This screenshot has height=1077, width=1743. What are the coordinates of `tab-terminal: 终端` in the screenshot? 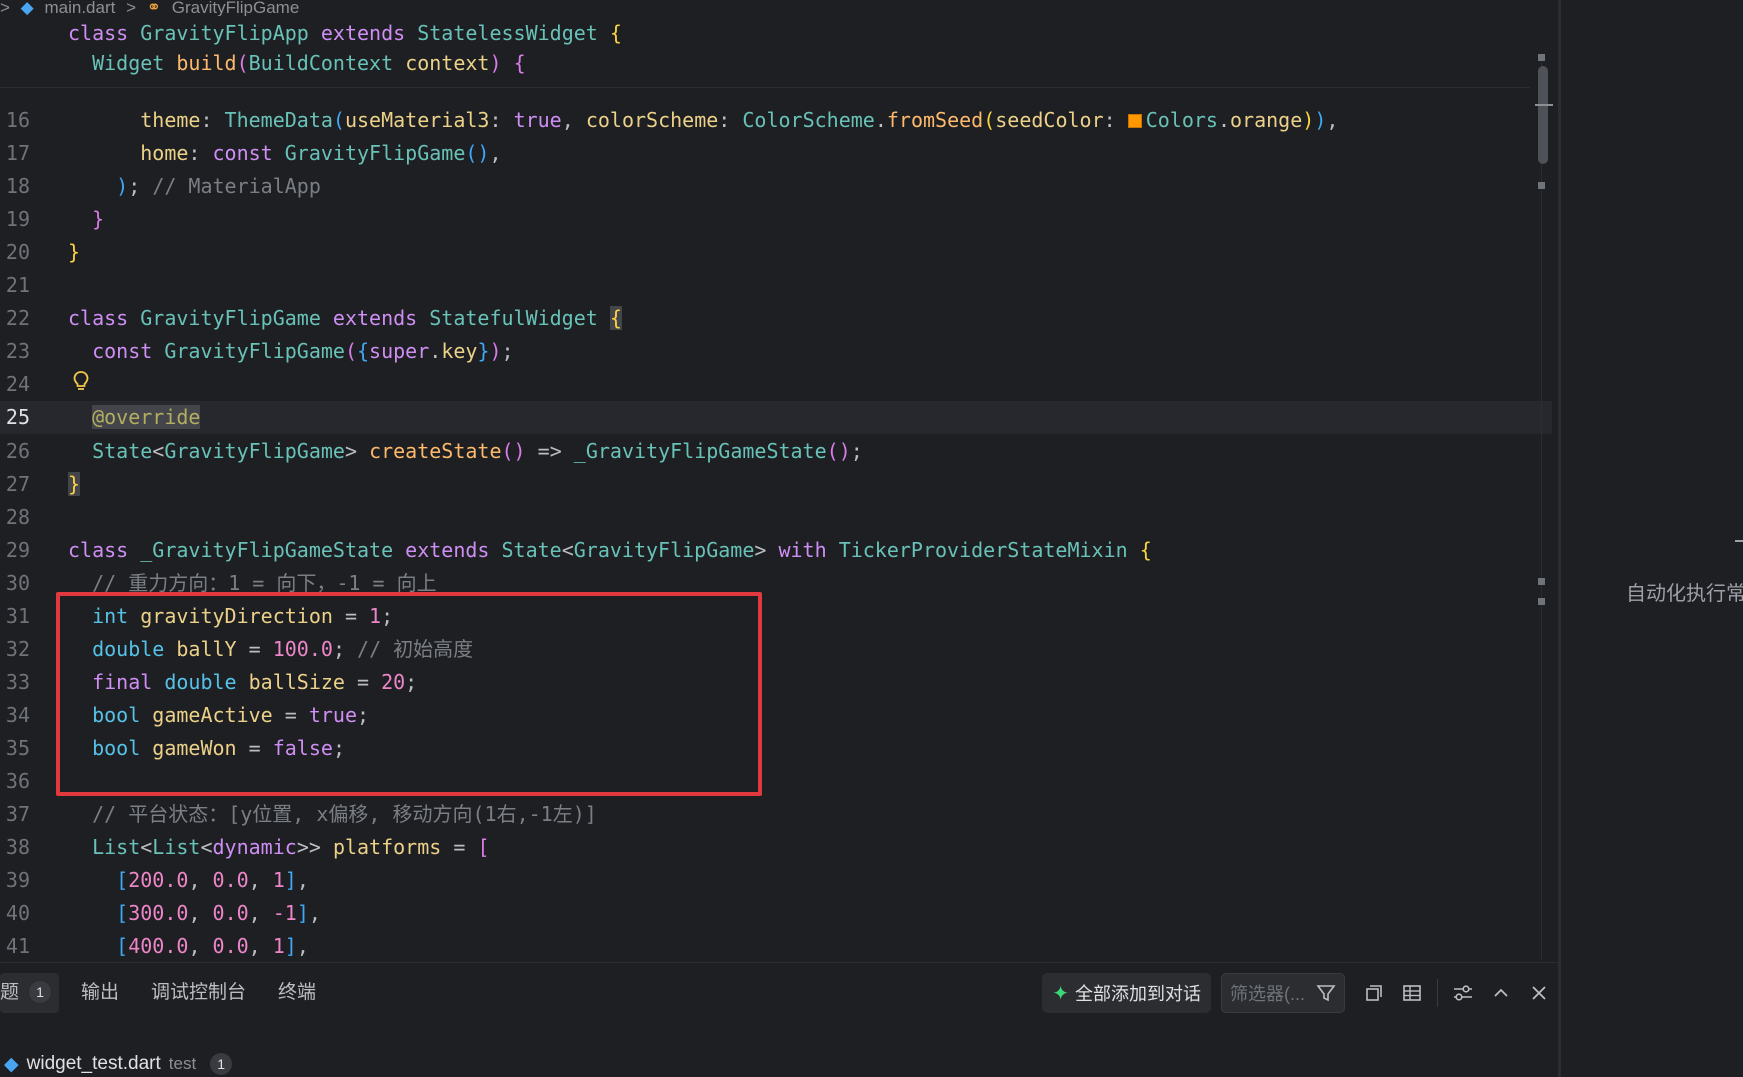 It's located at (297, 993).